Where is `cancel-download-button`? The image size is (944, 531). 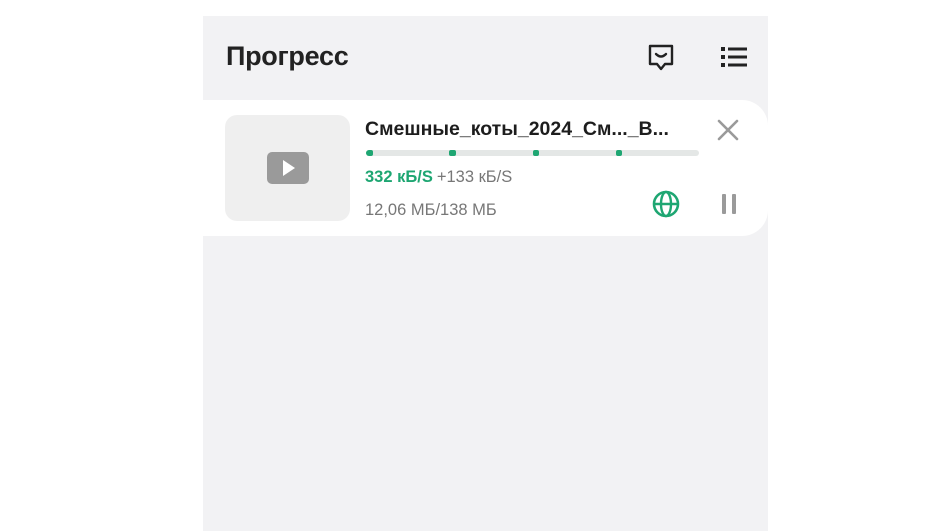 cancel-download-button is located at coordinates (728, 130).